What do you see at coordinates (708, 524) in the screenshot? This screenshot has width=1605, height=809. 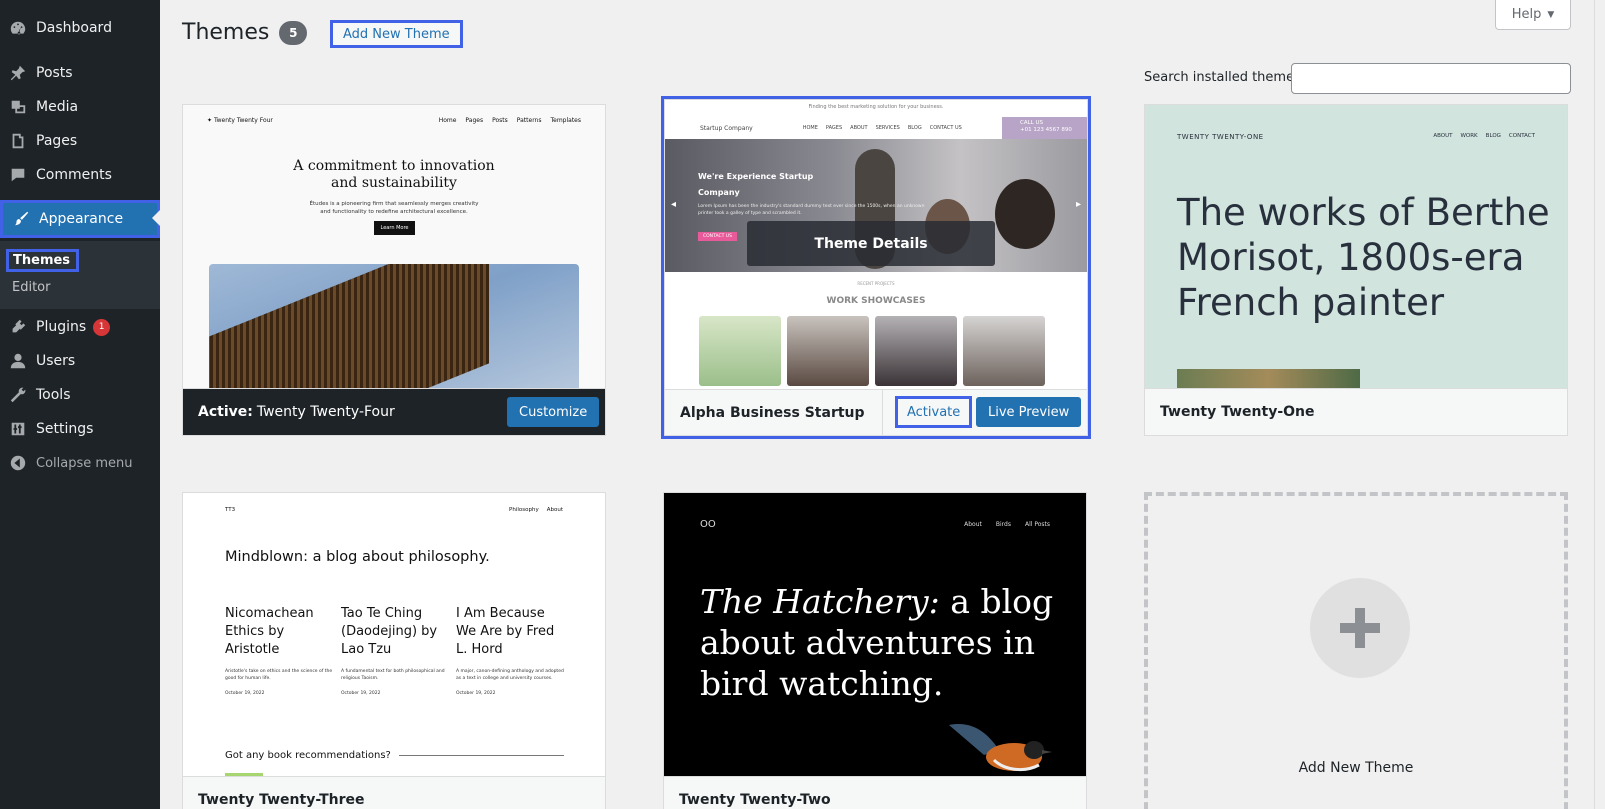 I see `tt2-logo: OO` at bounding box center [708, 524].